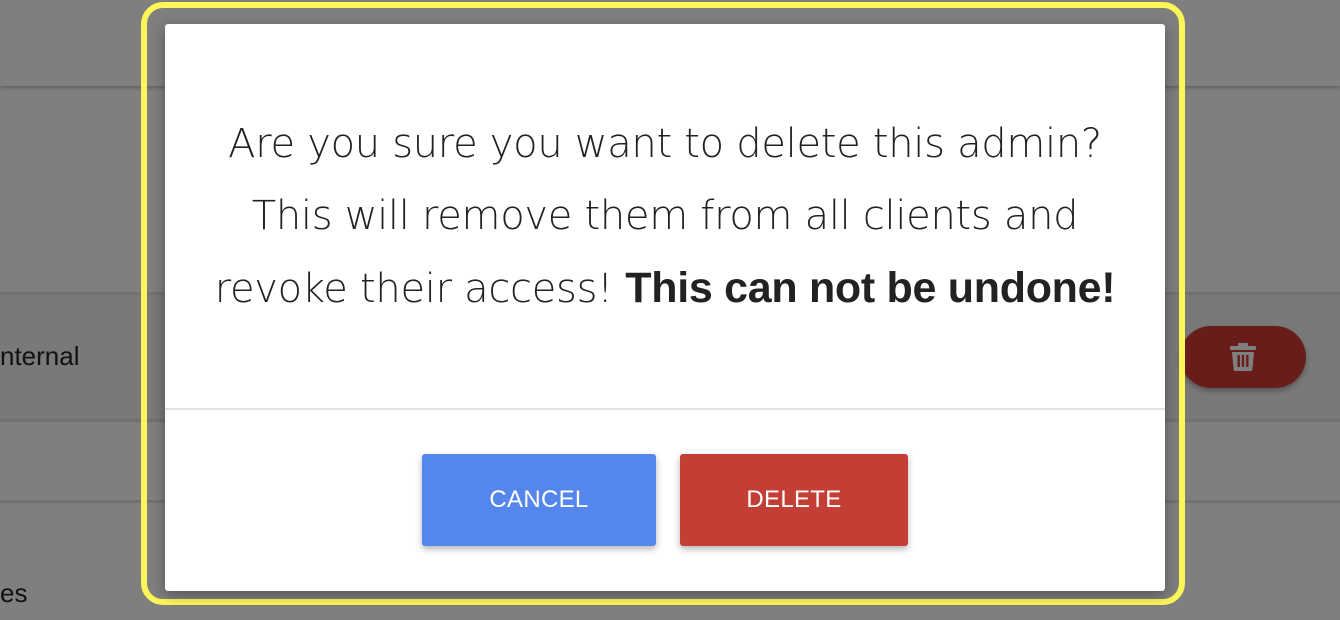 This screenshot has width=1340, height=620. What do you see at coordinates (870, 287) in the screenshot?
I see `dialog-message-warning: This can not be undone!` at bounding box center [870, 287].